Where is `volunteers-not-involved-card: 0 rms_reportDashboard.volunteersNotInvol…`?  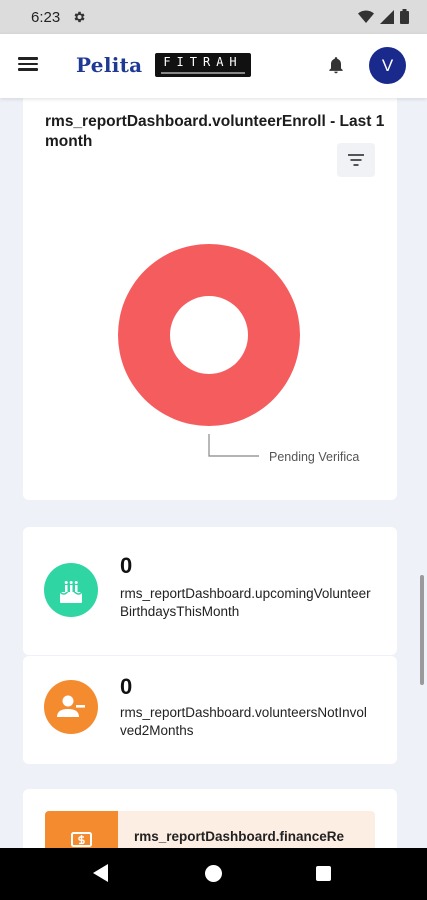 volunteers-not-involved-card: 0 rms_reportDashboard.volunteersNotInvol… is located at coordinates (210, 710).